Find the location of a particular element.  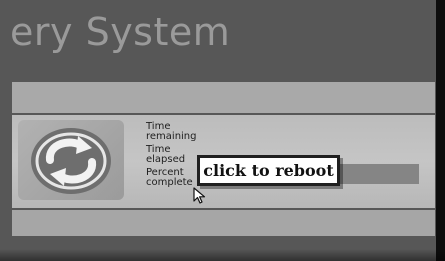

circular-arrows-logo-icon is located at coordinates (71, 161).